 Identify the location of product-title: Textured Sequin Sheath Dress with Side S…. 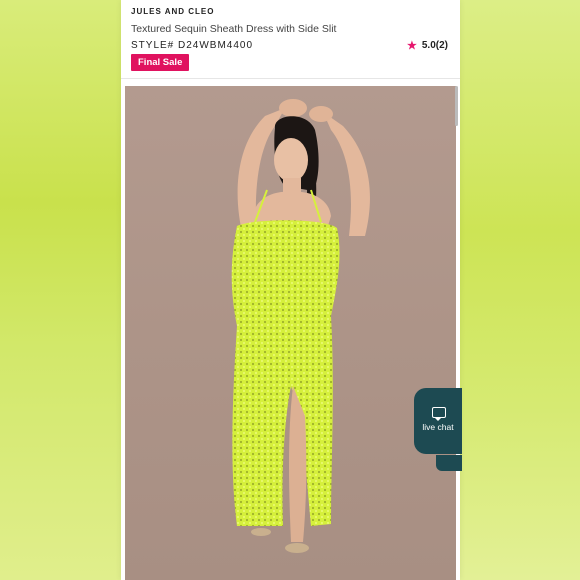
(234, 29).